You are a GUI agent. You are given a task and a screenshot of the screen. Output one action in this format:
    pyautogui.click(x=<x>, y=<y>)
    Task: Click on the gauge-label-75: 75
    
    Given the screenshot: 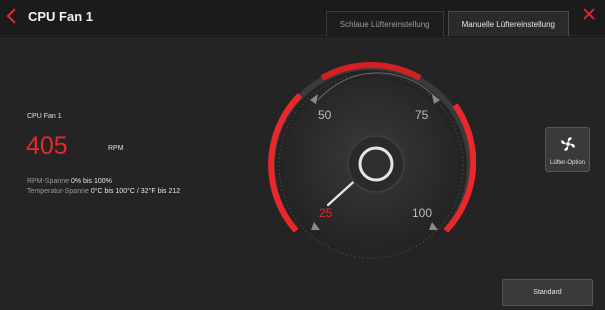 What is the action you would take?
    pyautogui.click(x=422, y=115)
    